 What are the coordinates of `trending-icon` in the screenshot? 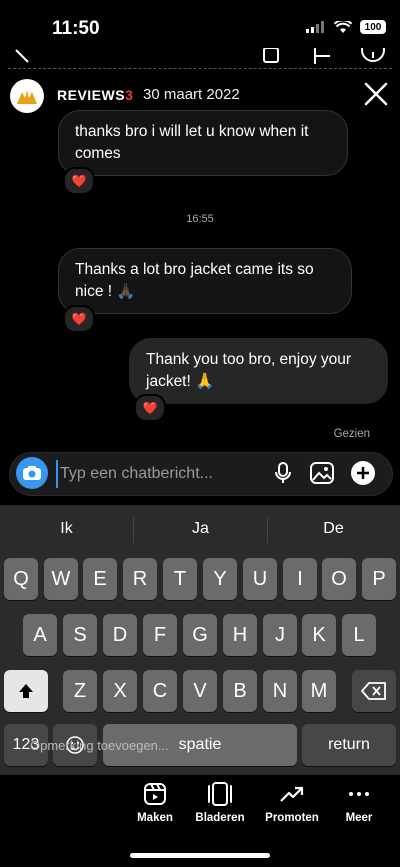 It's located at (292, 794).